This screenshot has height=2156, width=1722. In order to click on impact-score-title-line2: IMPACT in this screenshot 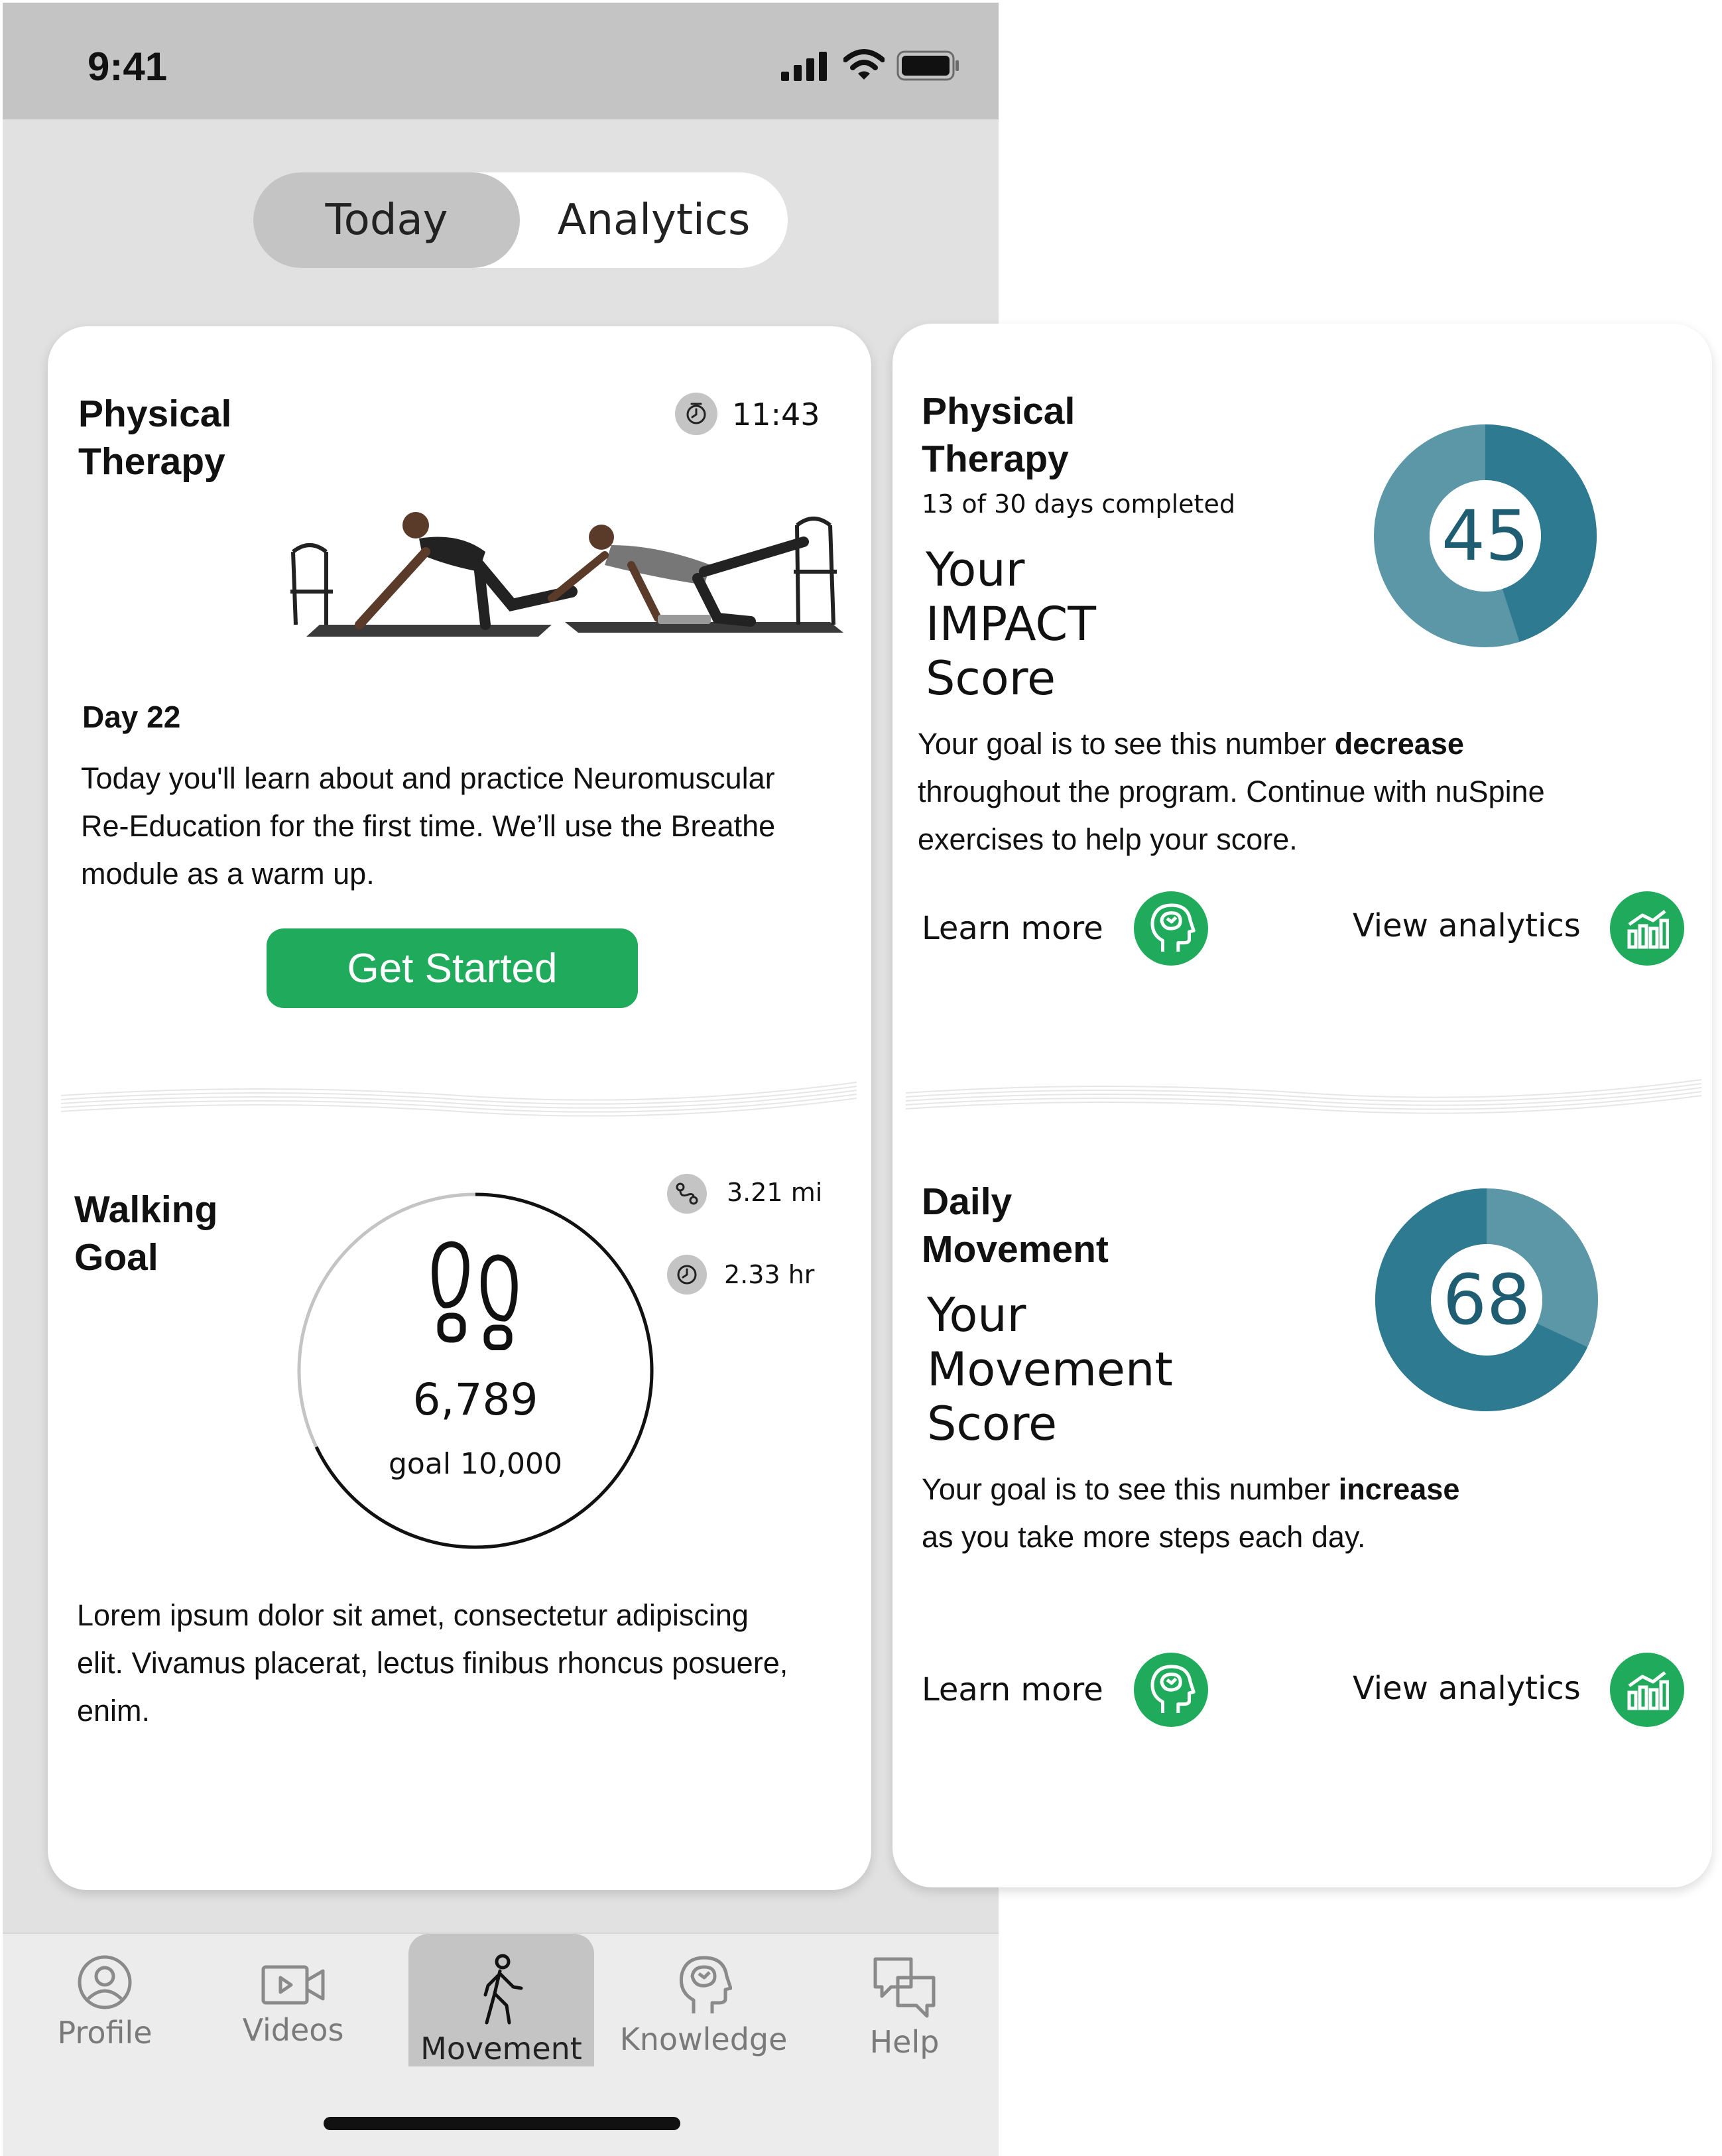, I will do `click(1011, 624)`.